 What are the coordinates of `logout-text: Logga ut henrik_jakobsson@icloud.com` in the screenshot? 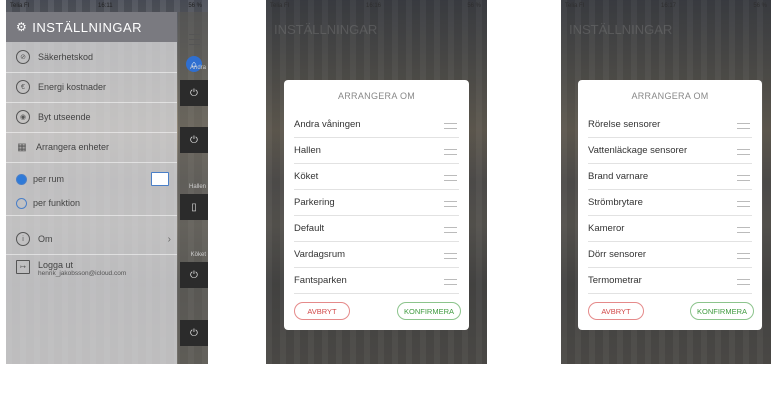 It's located at (82, 268).